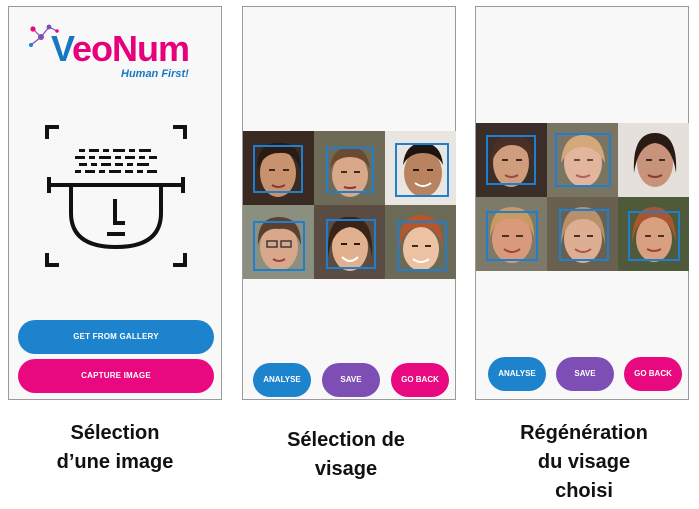 Image resolution: width=699 pixels, height=509 pixels. I want to click on get-from-gallery-button: GET FROM GALLERY, so click(116, 337).